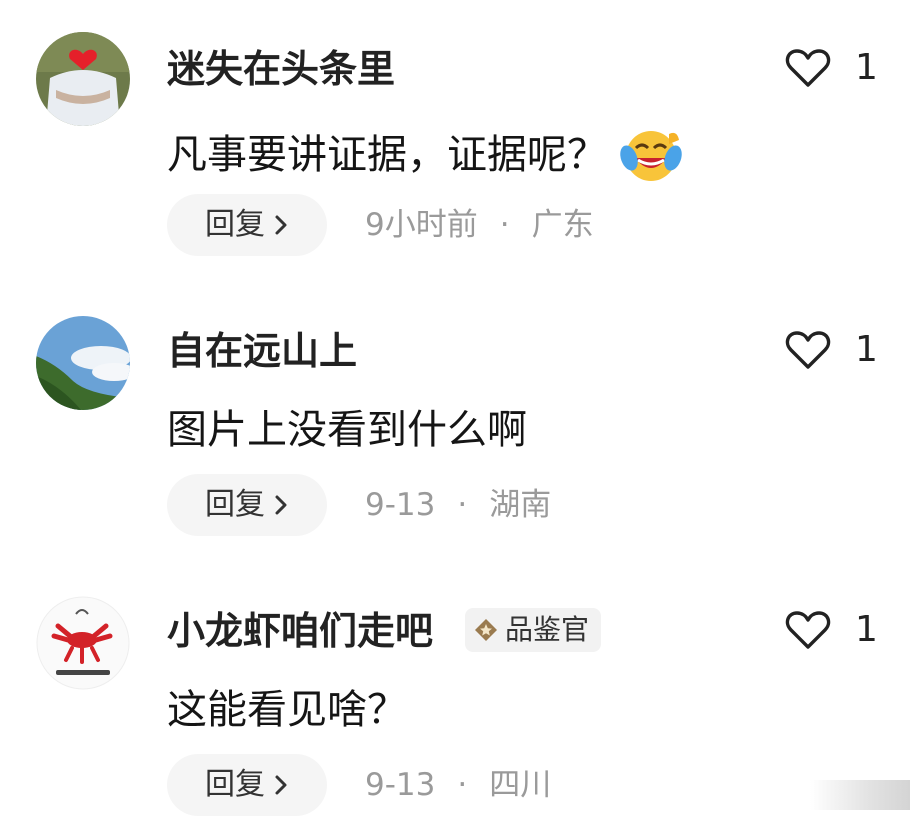 Image resolution: width=910 pixels, height=840 pixels. What do you see at coordinates (547, 629) in the screenshot?
I see `badge-label: 品鉴官` at bounding box center [547, 629].